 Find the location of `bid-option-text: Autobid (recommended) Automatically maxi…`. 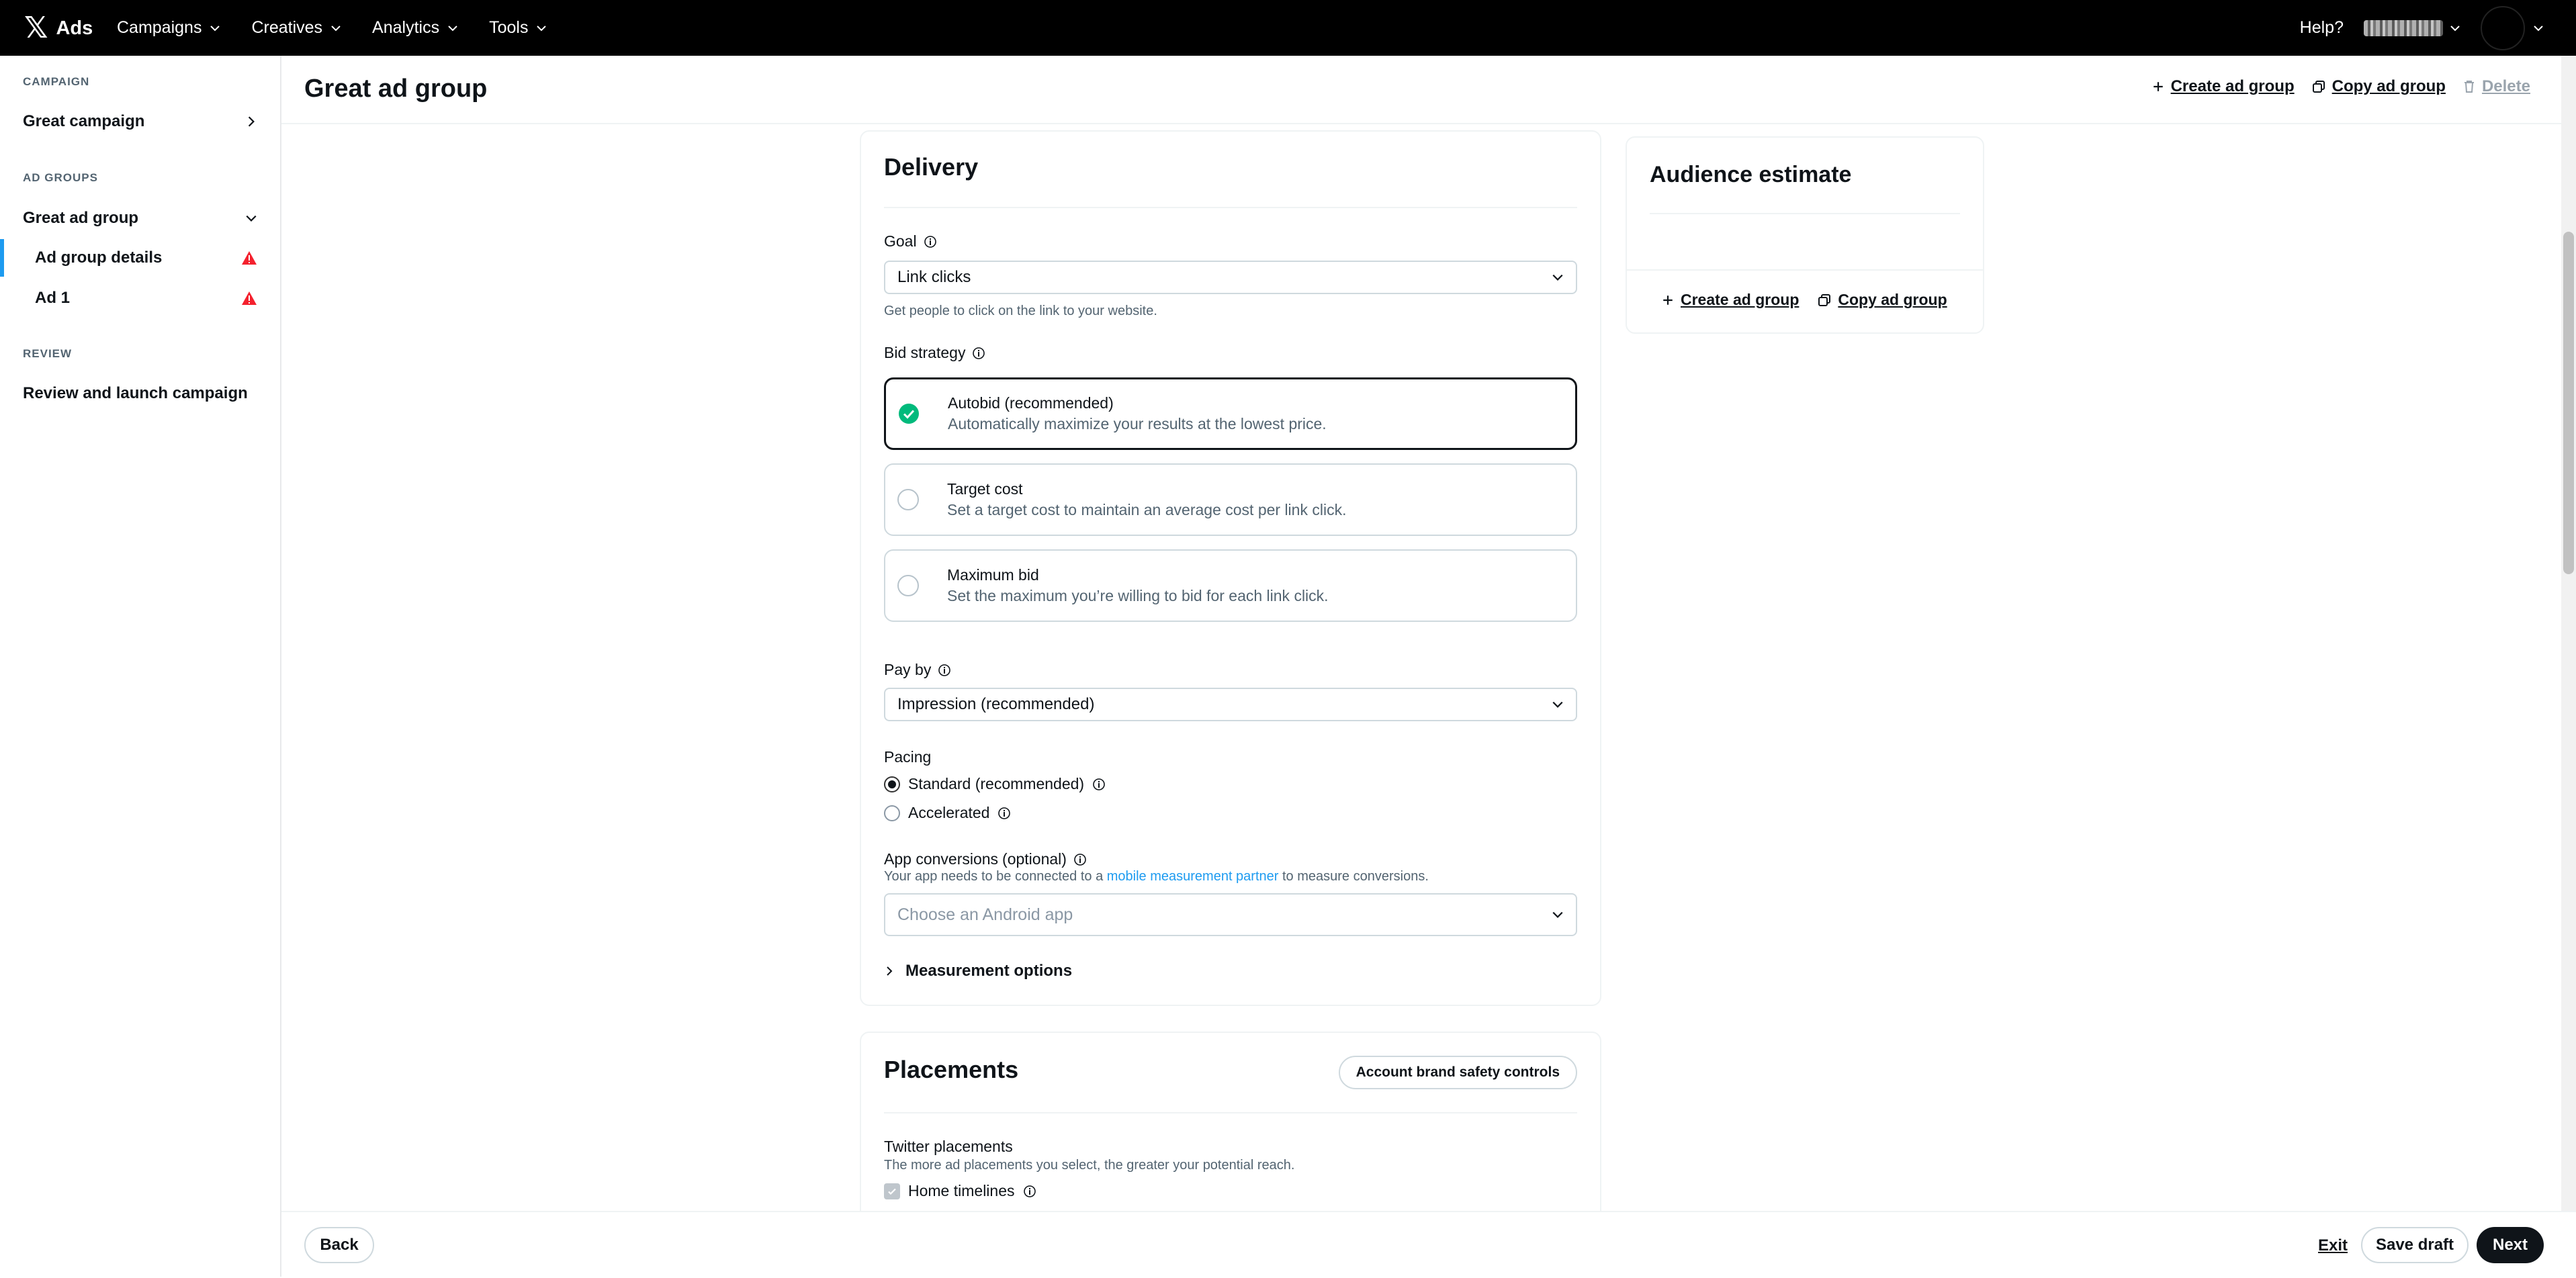

bid-option-text: Autobid (recommended) Automatically maxi… is located at coordinates (1138, 413).